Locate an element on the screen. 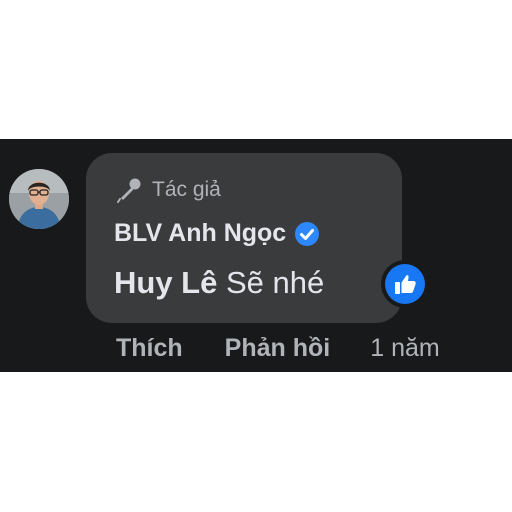 Image resolution: width=512 pixels, height=512 pixels. author-badge-label: Tác giả is located at coordinates (186, 189).